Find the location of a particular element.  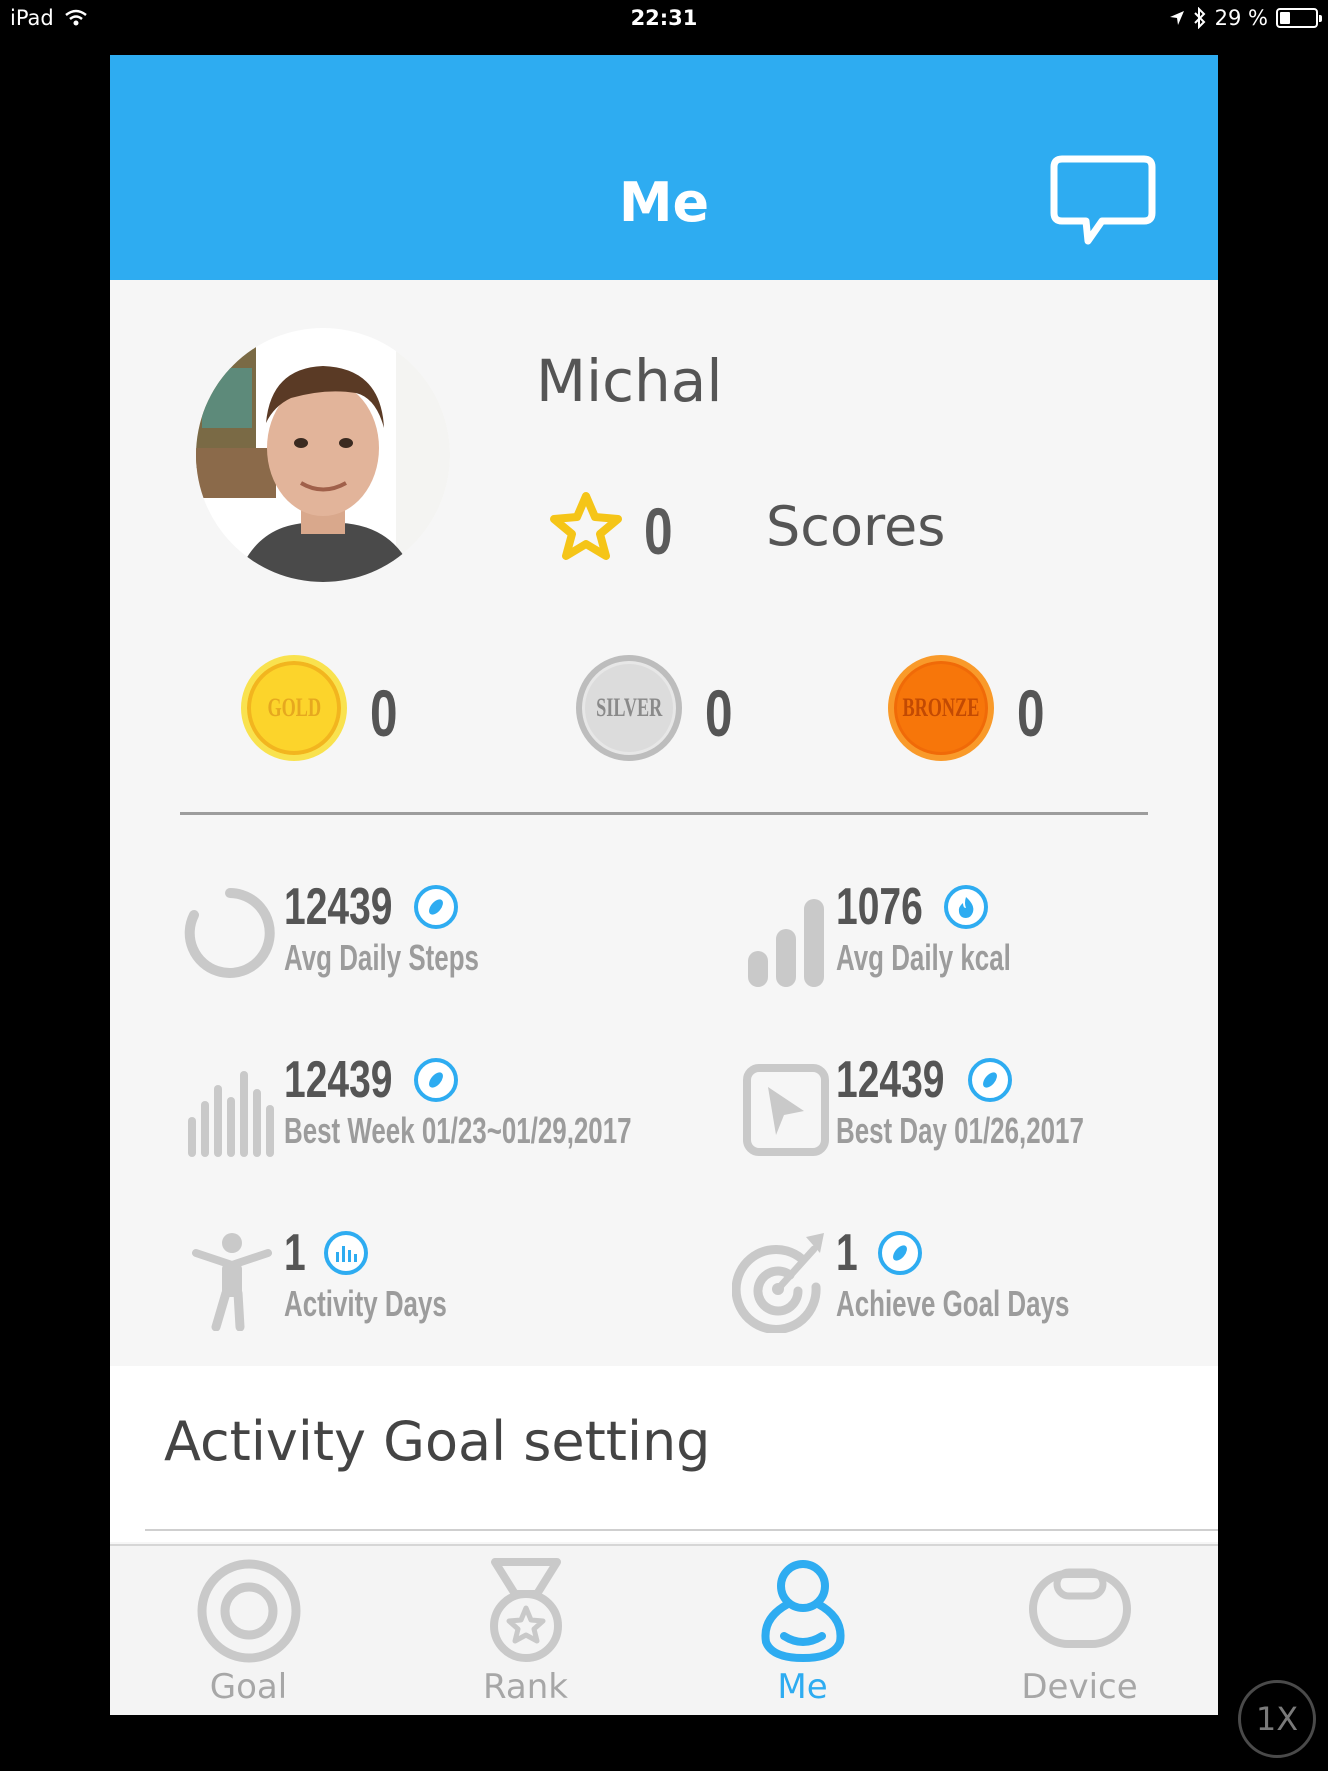

goal-icon is located at coordinates (249, 1611).